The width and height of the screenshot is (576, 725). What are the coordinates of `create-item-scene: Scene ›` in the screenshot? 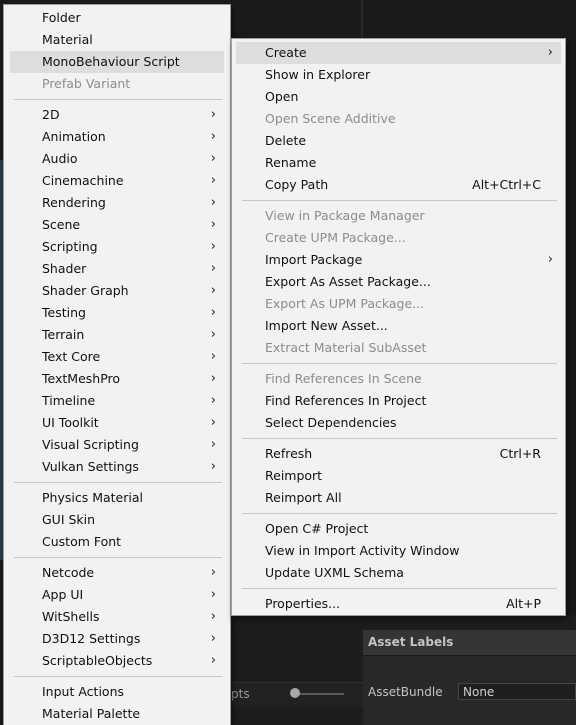 It's located at (117, 225).